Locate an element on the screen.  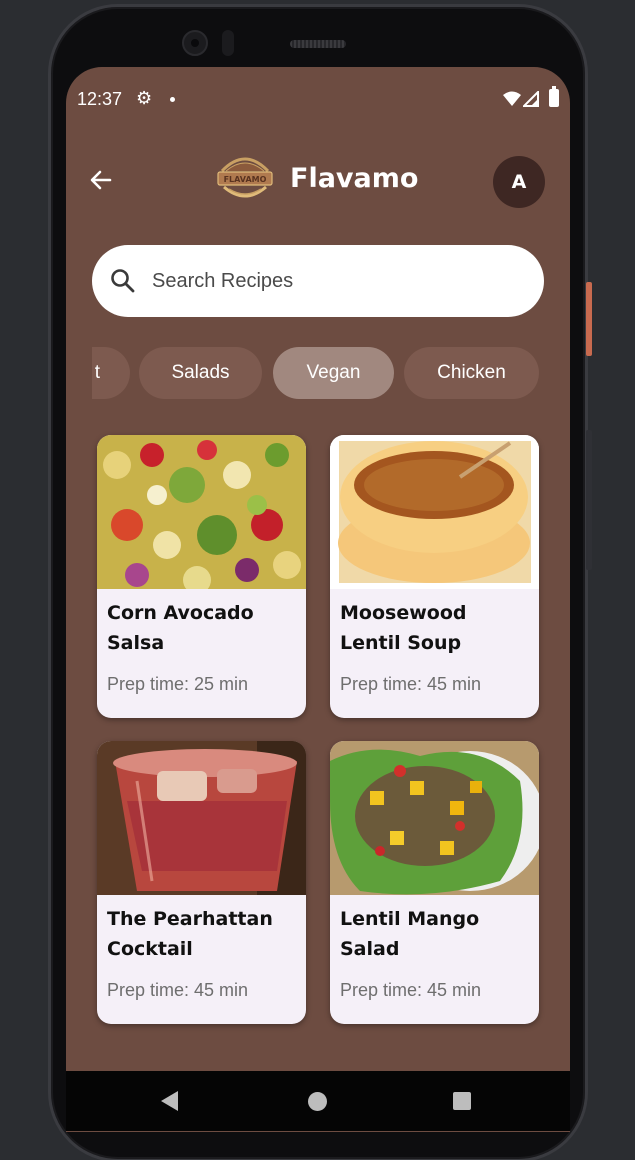
recipe-image-lentil-mango-salad is located at coordinates (434, 818).